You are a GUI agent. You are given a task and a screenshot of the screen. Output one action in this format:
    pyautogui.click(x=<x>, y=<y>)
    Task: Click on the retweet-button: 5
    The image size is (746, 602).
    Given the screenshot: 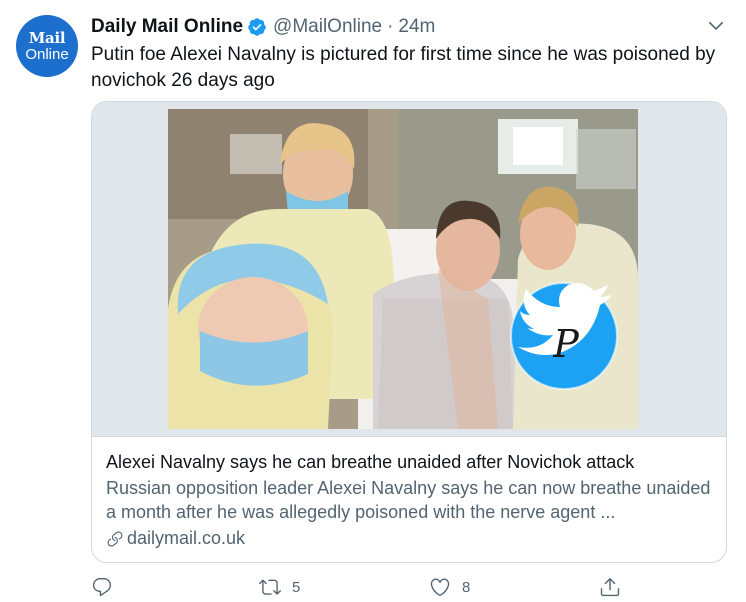 What is the action you would take?
    pyautogui.click(x=279, y=587)
    